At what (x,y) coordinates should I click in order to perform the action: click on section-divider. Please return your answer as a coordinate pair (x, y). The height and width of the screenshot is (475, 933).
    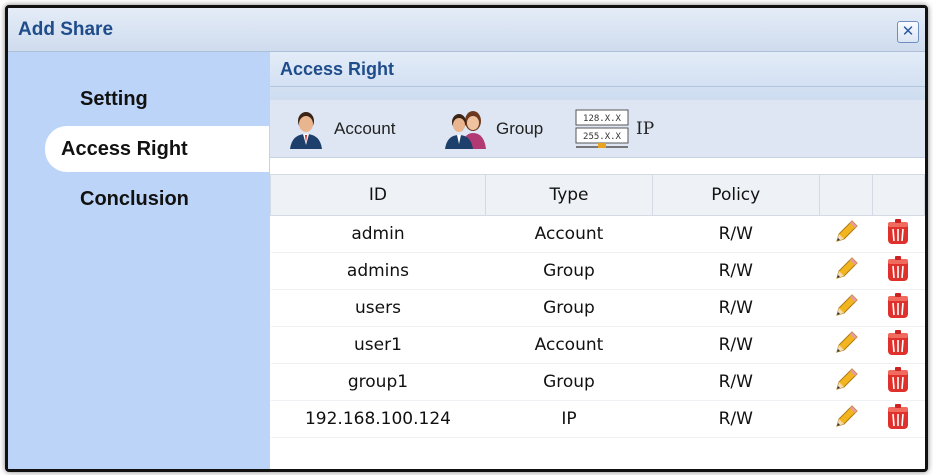
    Looking at the image, I should click on (597, 86).